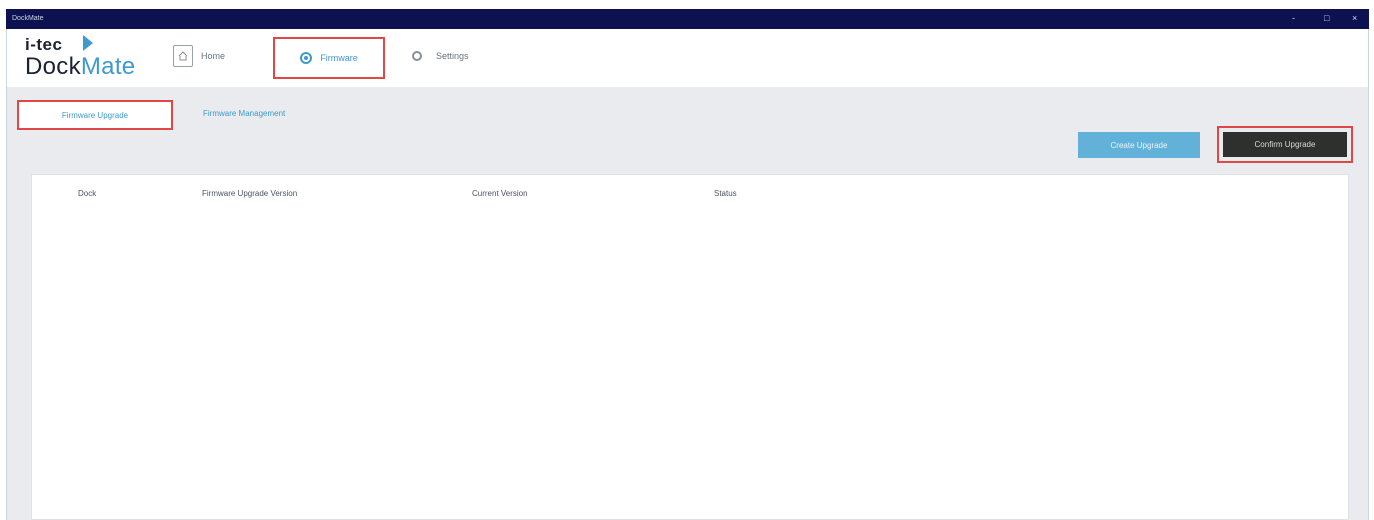  What do you see at coordinates (687, 58) in the screenshot?
I see `app-header: i-tec DockMate Home Firmware Settings` at bounding box center [687, 58].